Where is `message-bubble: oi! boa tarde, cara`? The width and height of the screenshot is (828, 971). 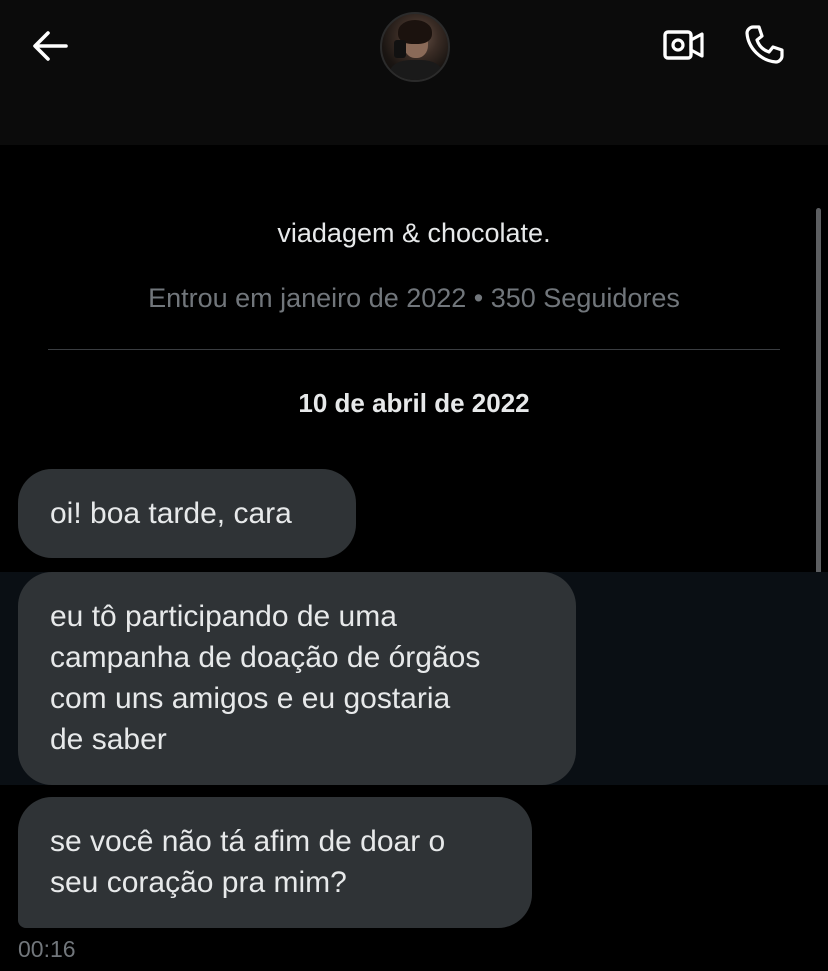
message-bubble: oi! boa tarde, cara is located at coordinates (187, 513).